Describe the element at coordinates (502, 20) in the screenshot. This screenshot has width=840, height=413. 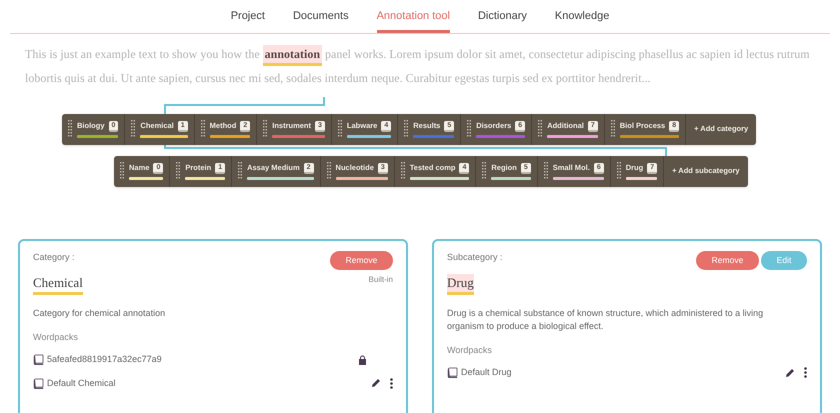
I see `nav-tab: Dictionary` at that location.